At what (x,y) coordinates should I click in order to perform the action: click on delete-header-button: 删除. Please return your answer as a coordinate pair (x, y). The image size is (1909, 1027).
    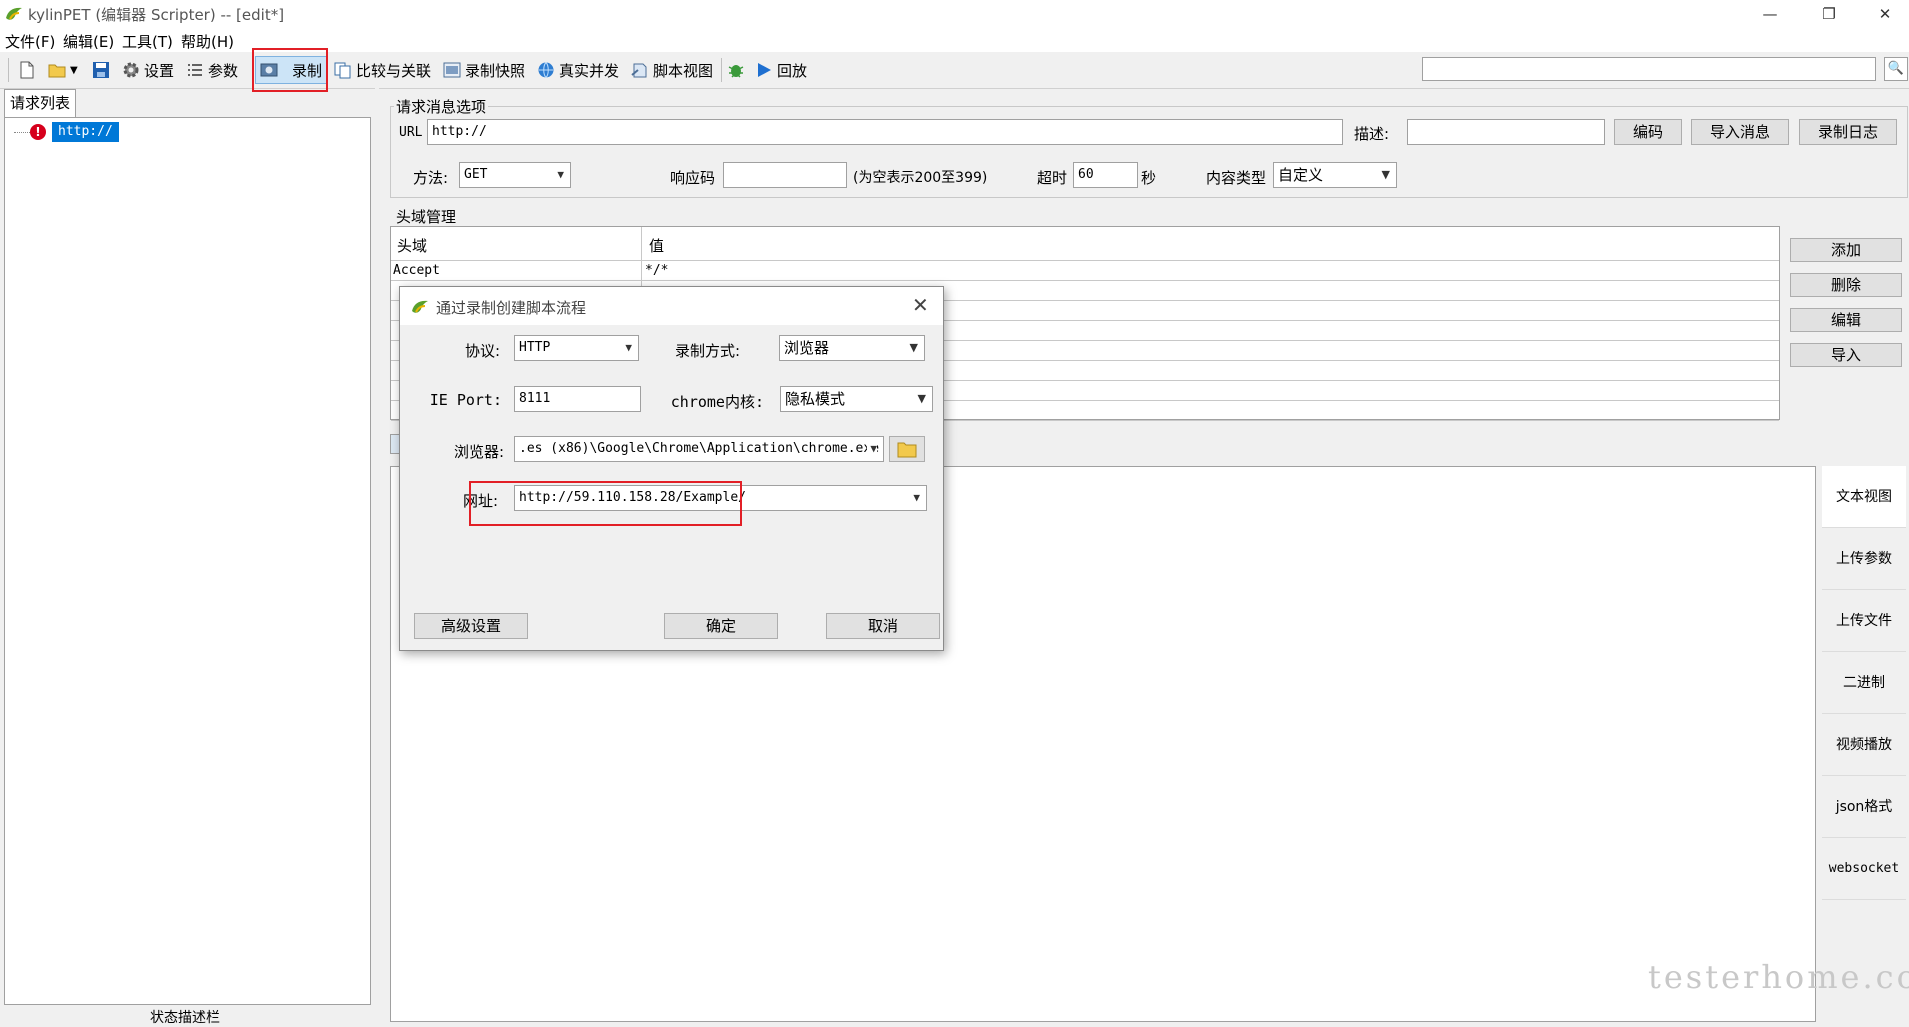
    Looking at the image, I should click on (1846, 285).